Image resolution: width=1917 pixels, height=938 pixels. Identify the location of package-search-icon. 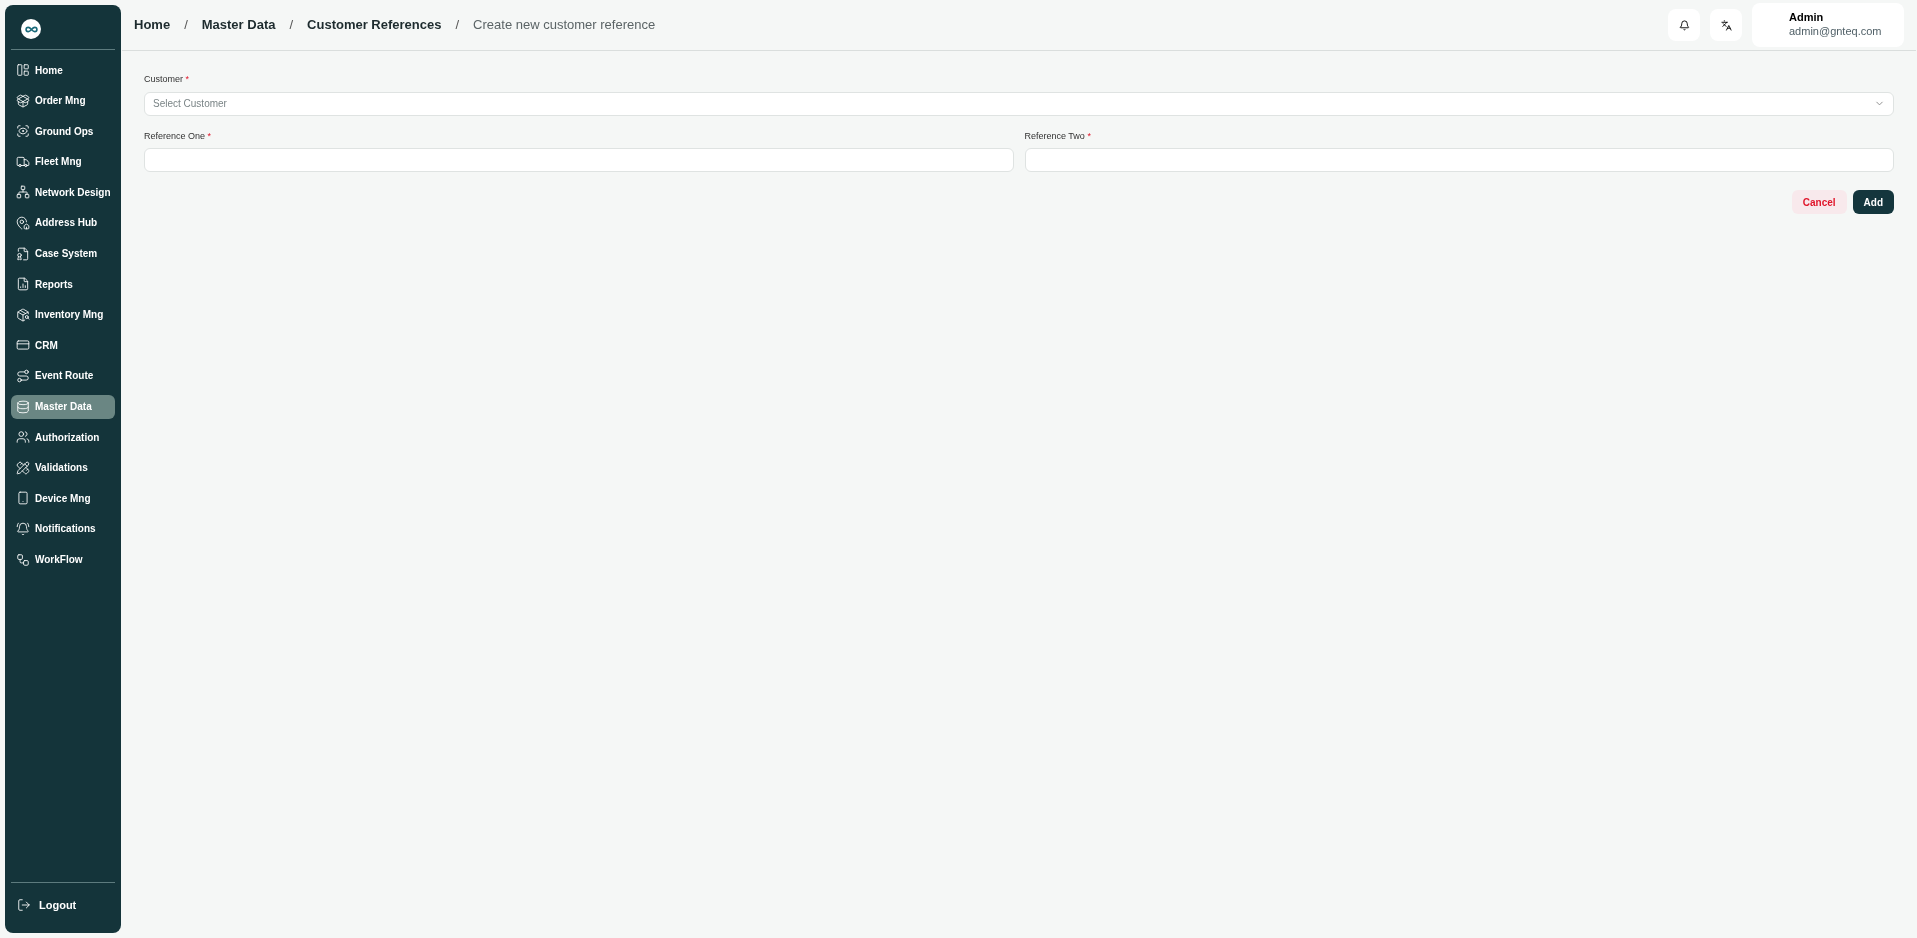
(23, 314).